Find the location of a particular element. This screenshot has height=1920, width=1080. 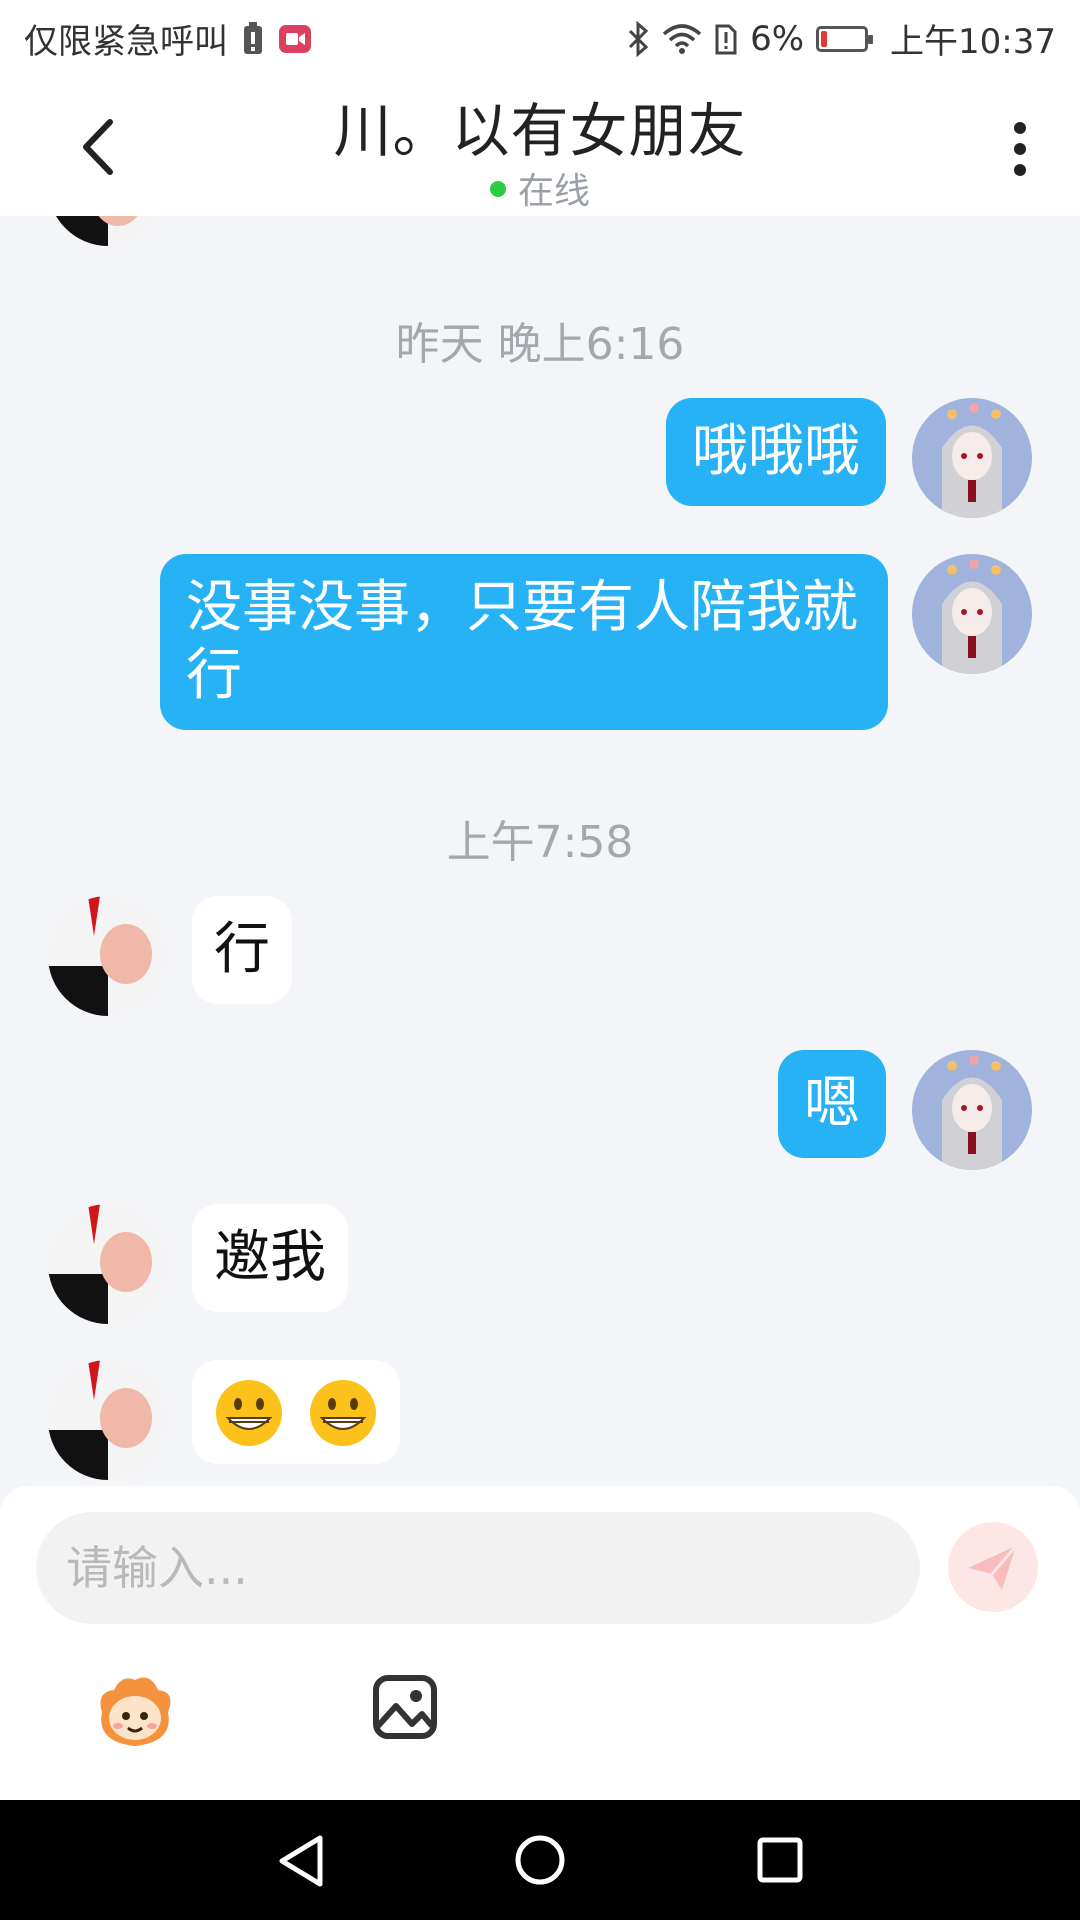

presence-status: 在线 is located at coordinates (540, 188).